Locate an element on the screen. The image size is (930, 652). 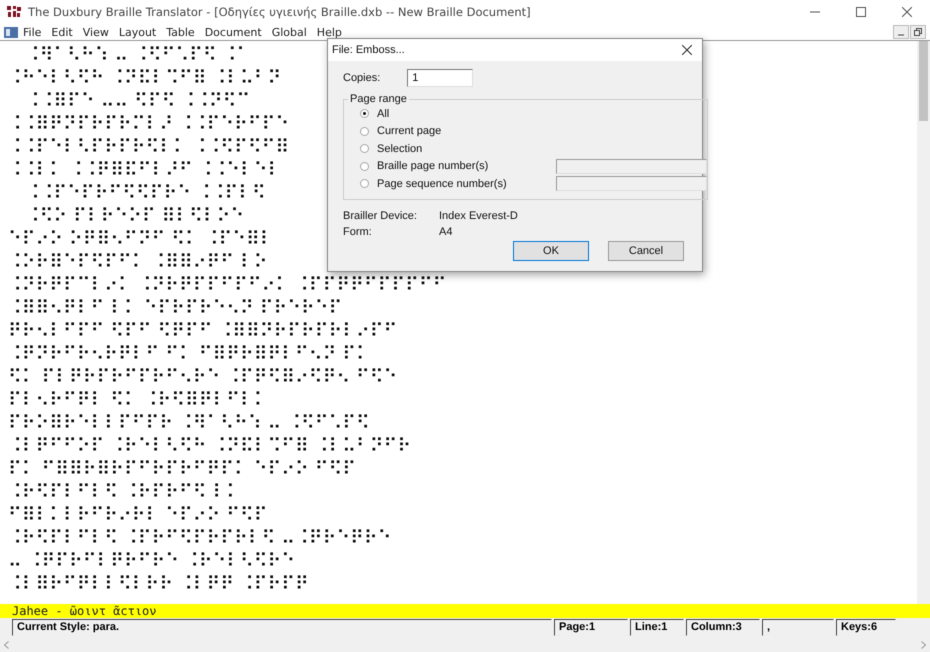
radio-label: Page sequence number(s) is located at coordinates (462, 184).